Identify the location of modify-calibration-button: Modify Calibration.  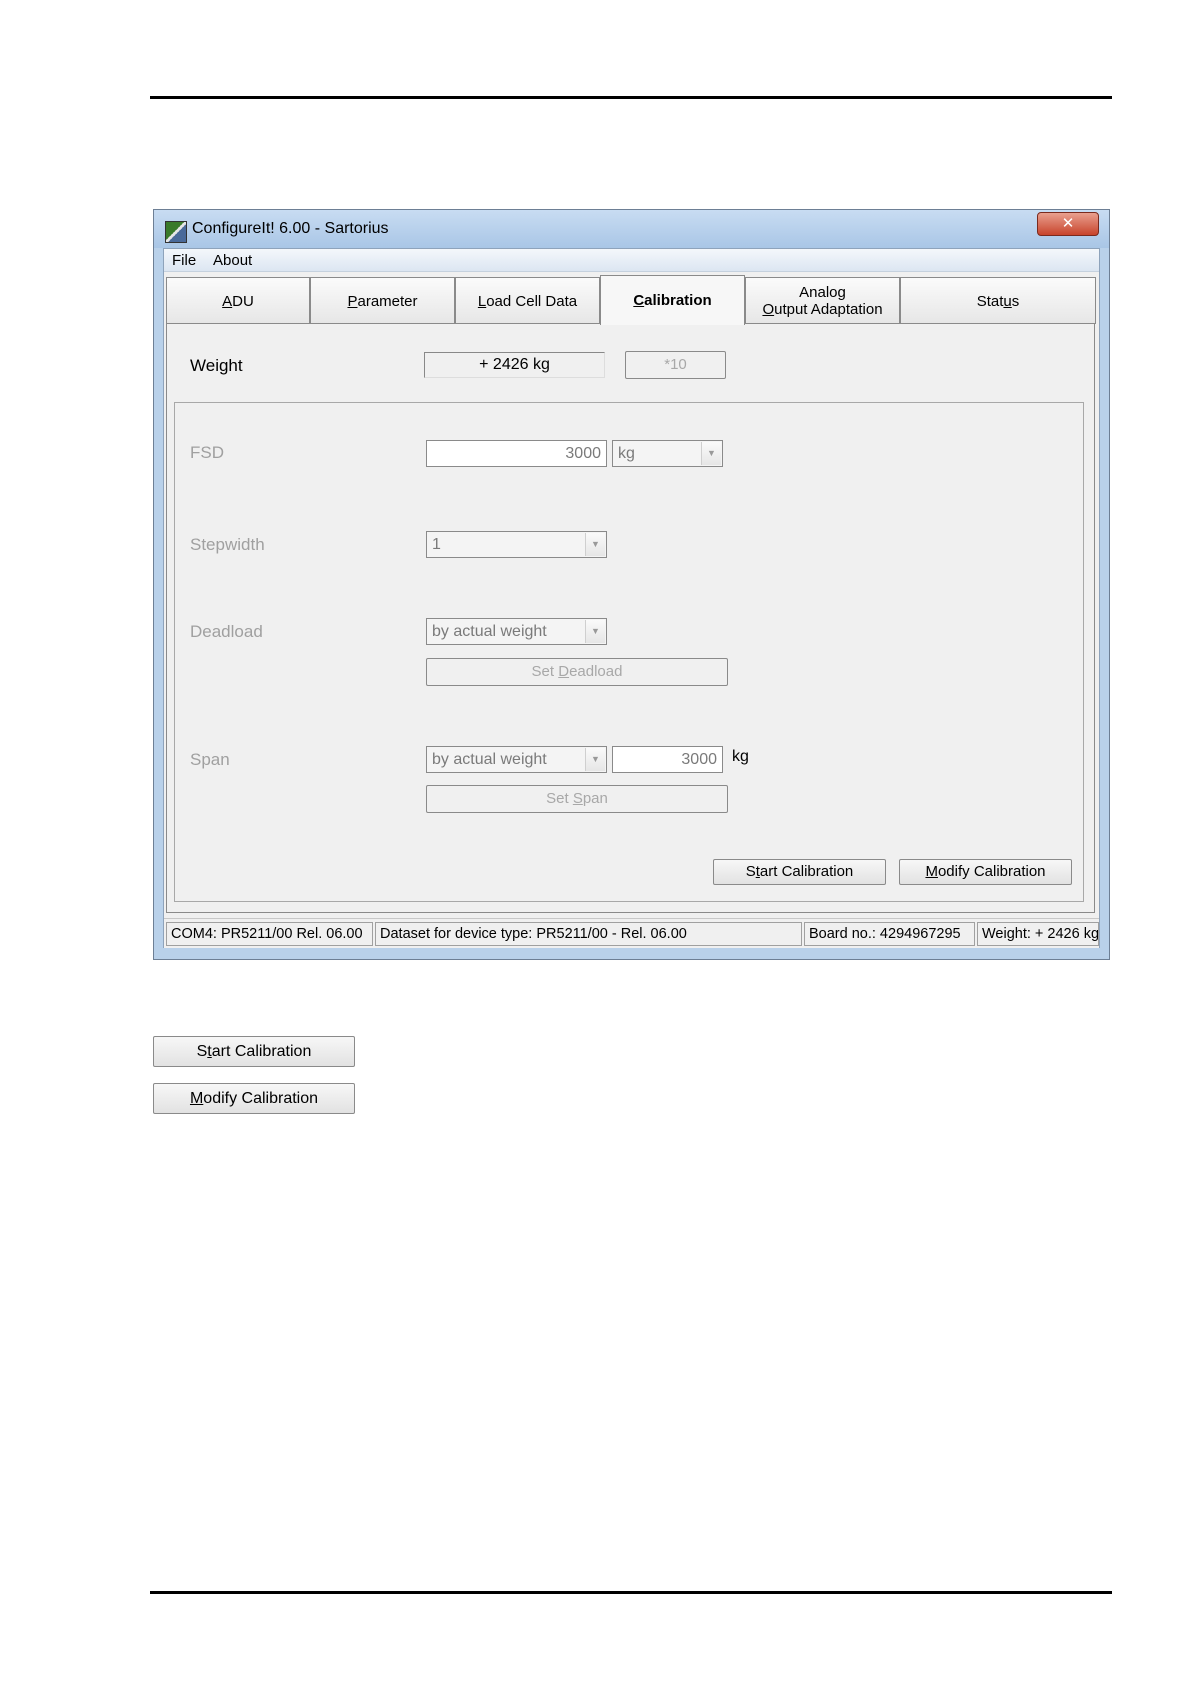
(985, 872).